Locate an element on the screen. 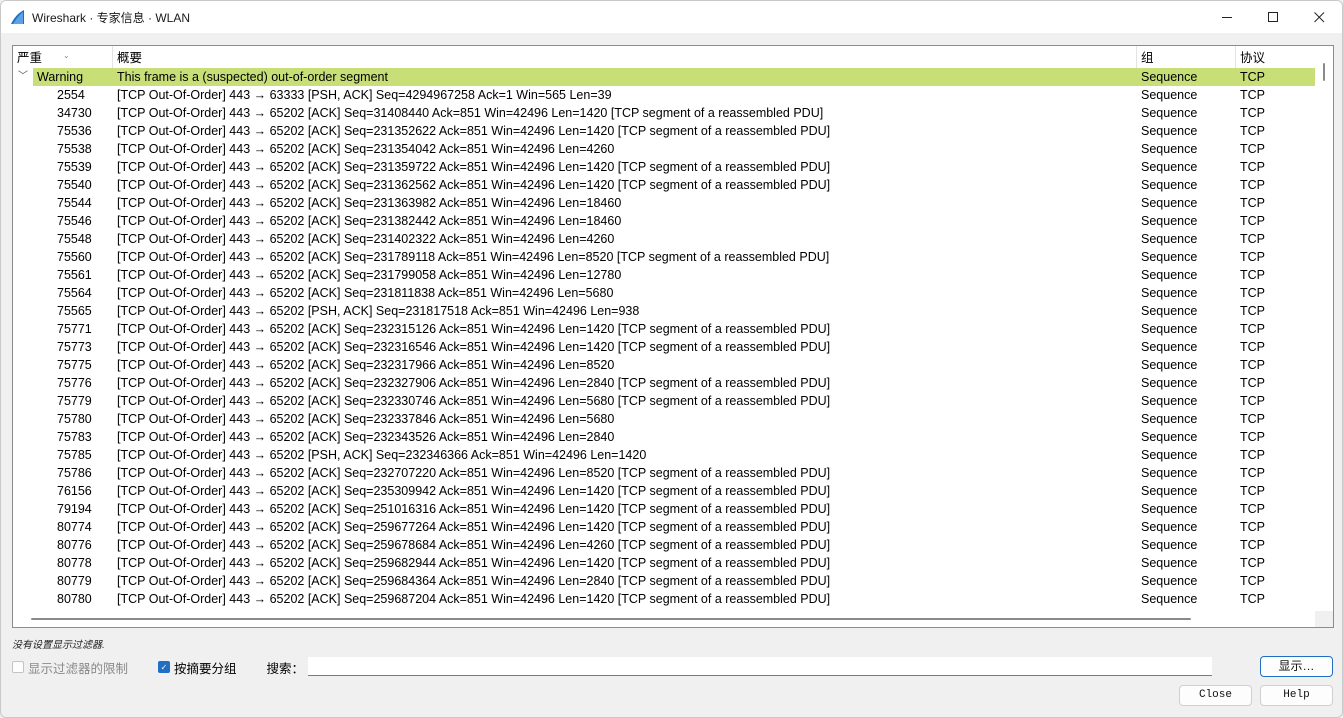 Image resolution: width=1343 pixels, height=718 pixels. group-by-summary-checkbox: ✓ 按摘要分组 is located at coordinates (197, 667).